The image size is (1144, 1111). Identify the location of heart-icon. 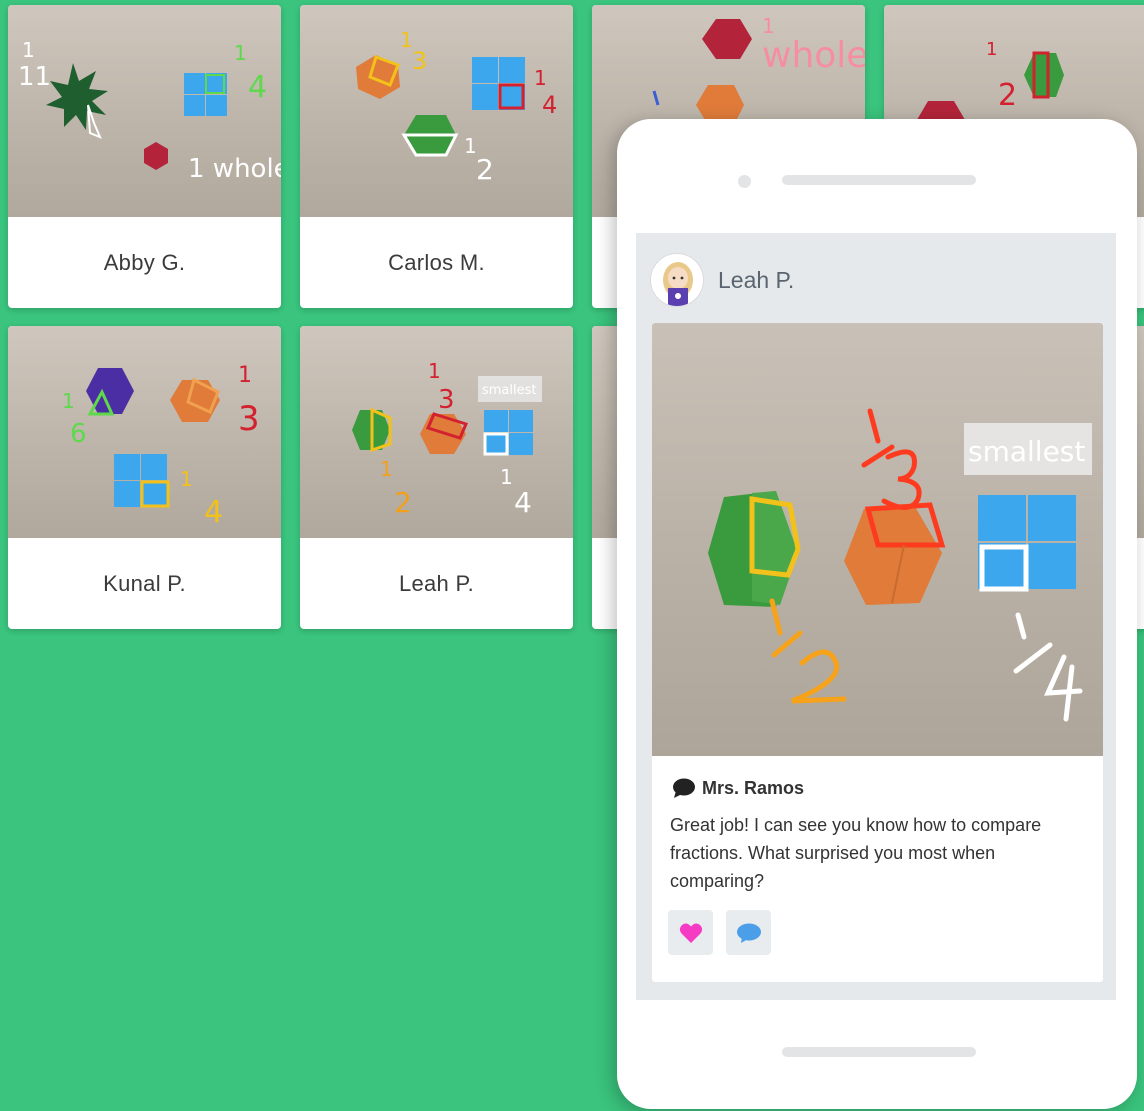
(690, 933).